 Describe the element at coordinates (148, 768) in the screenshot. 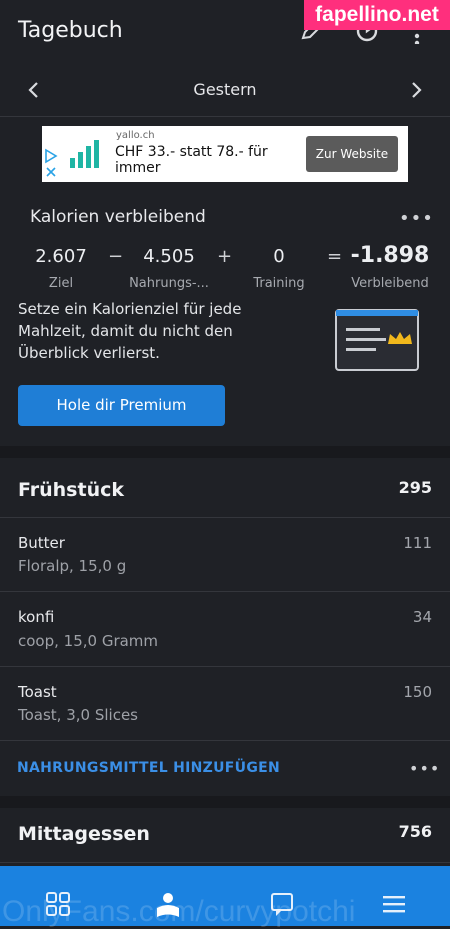

I see `add-food-button: NAHRUNGSMITTEL HINZUFÜGEN` at that location.